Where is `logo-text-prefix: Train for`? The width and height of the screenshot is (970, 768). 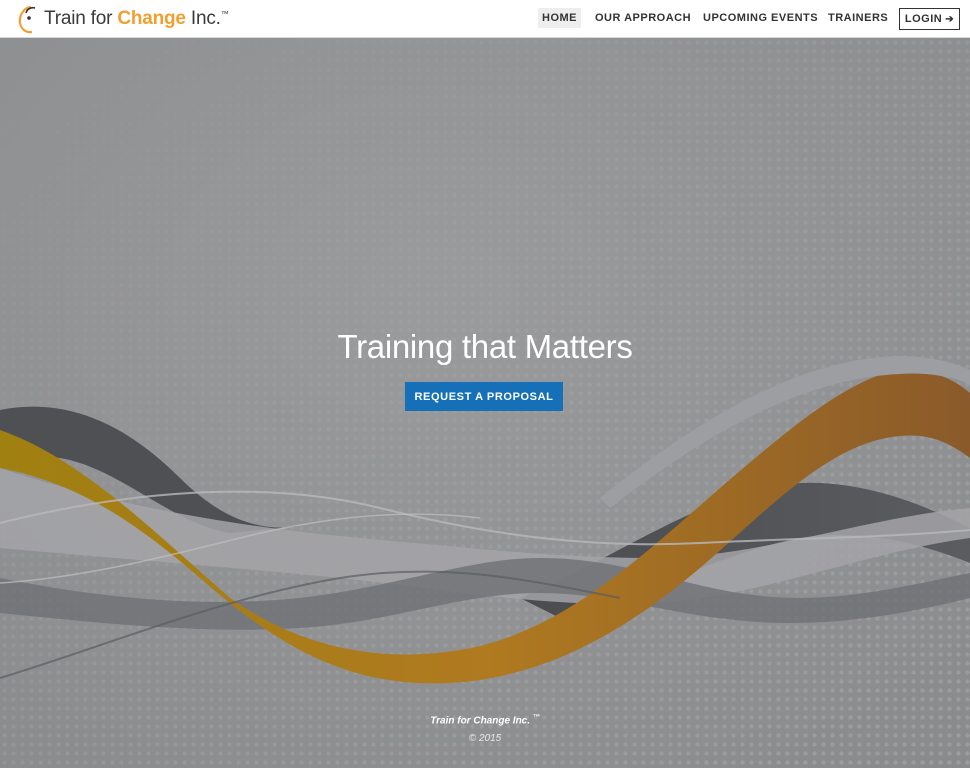
logo-text-prefix: Train for is located at coordinates (81, 18).